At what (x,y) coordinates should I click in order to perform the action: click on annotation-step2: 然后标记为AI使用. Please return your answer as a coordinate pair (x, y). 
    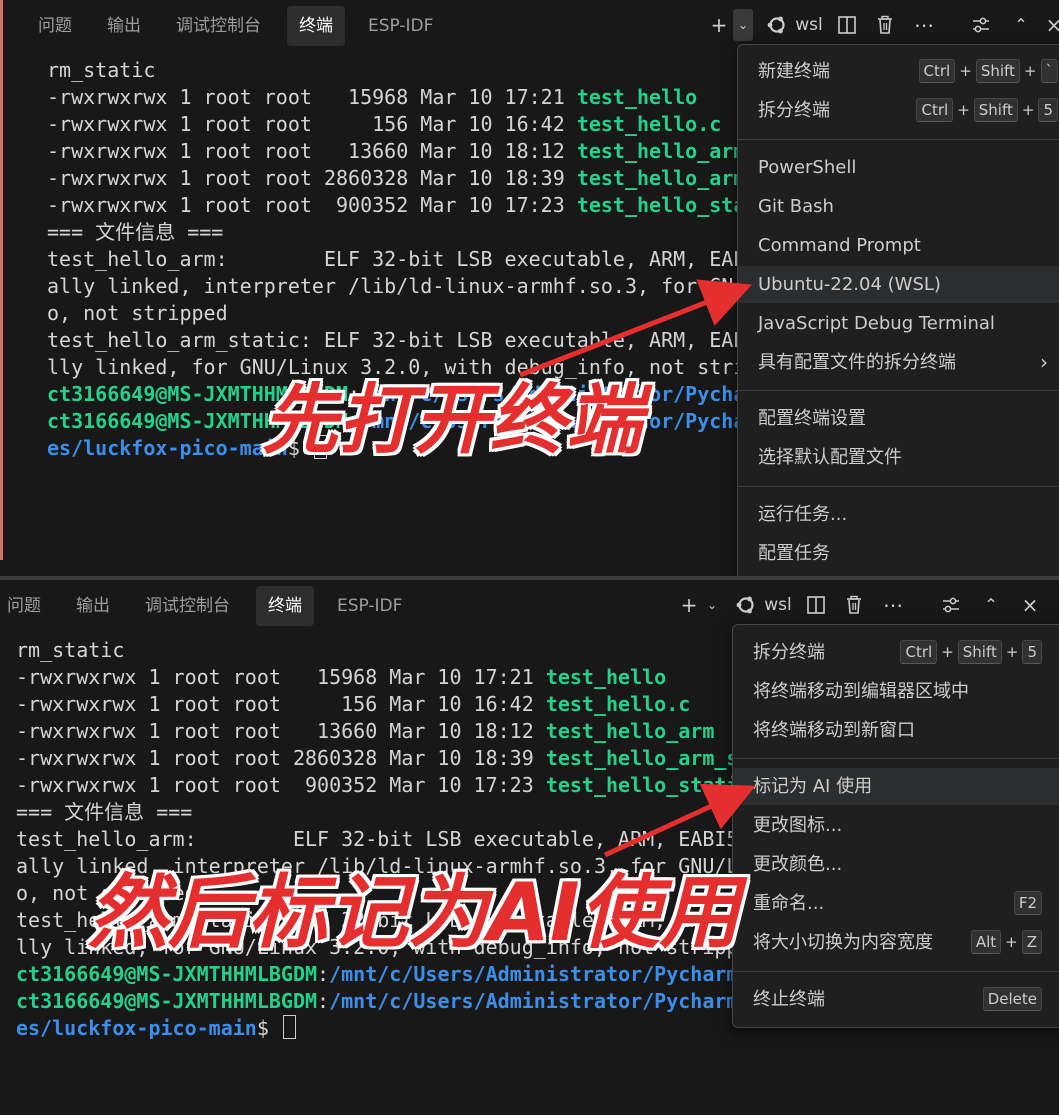
    Looking at the image, I should click on (414, 912).